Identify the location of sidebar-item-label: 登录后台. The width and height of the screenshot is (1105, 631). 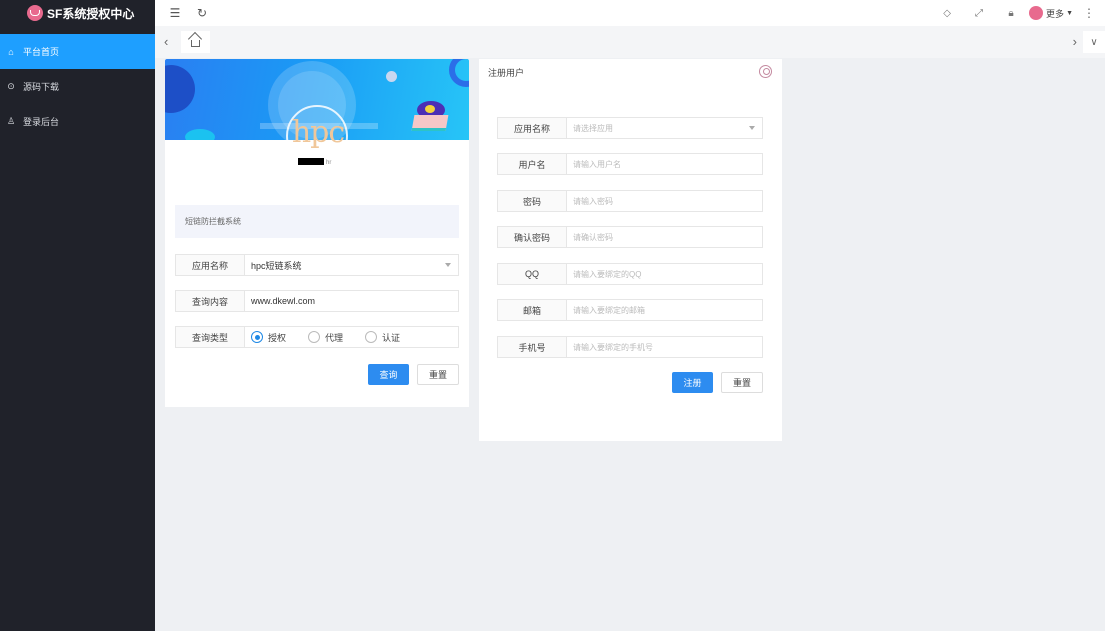
(41, 122).